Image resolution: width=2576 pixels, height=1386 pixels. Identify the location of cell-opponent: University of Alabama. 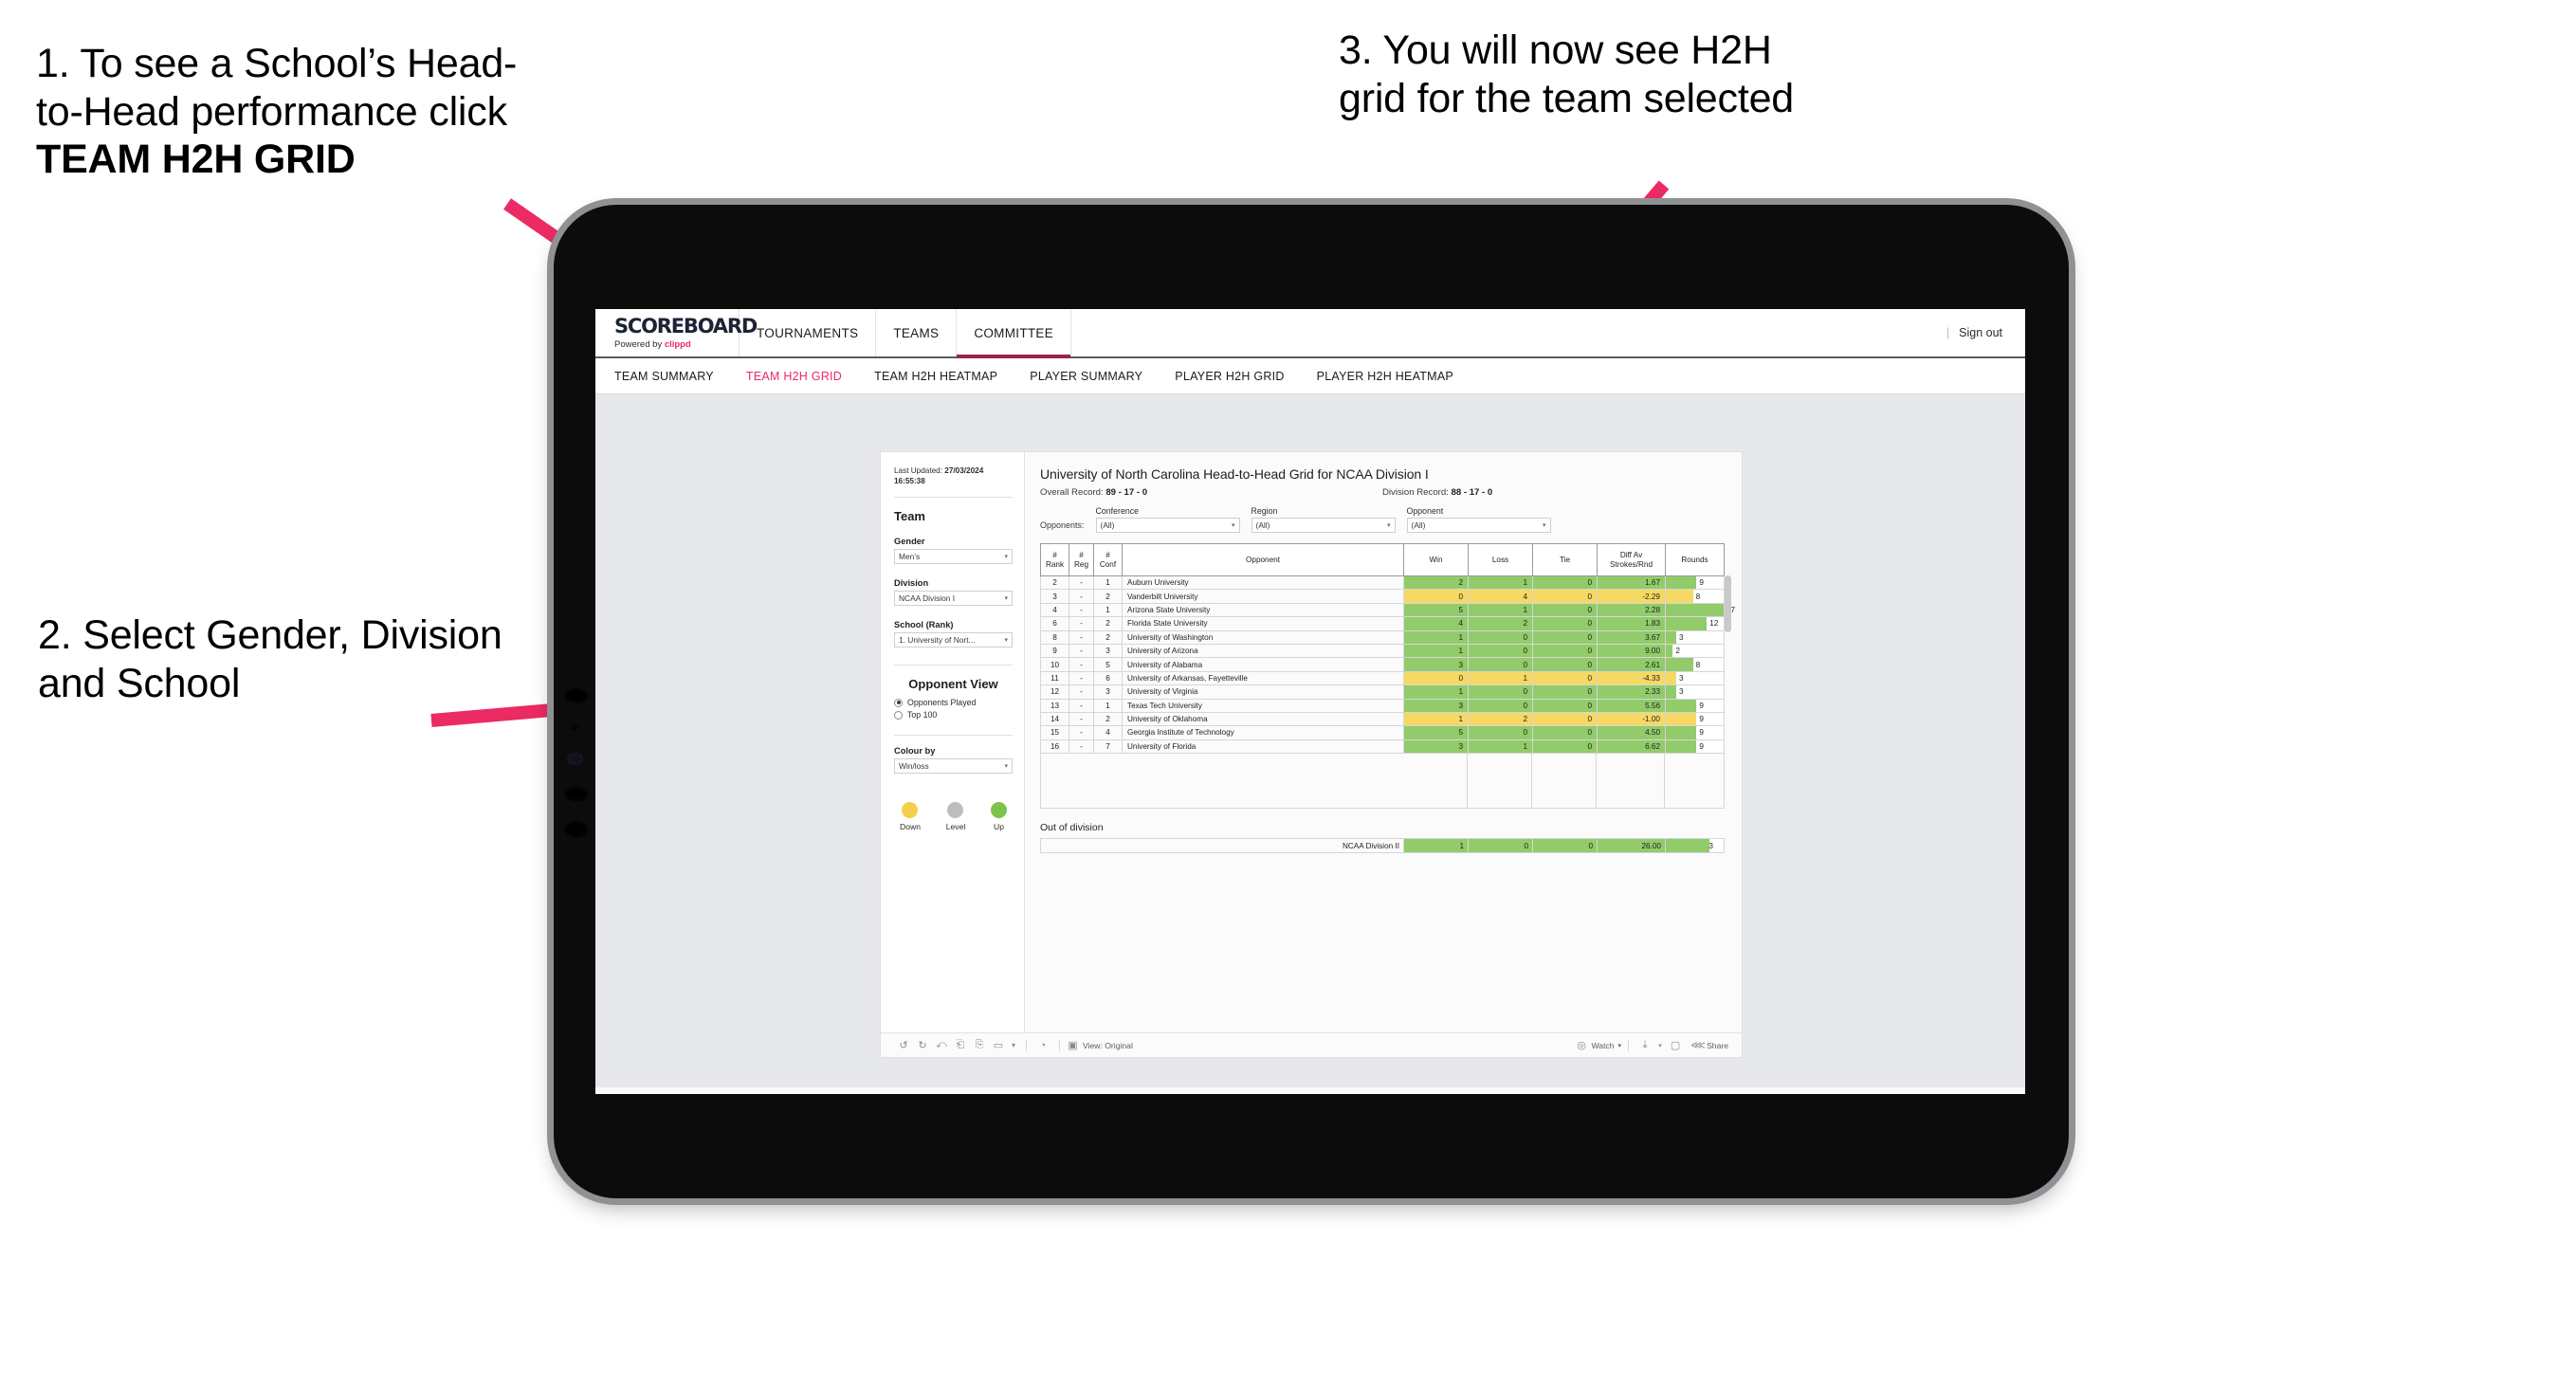
(1263, 664).